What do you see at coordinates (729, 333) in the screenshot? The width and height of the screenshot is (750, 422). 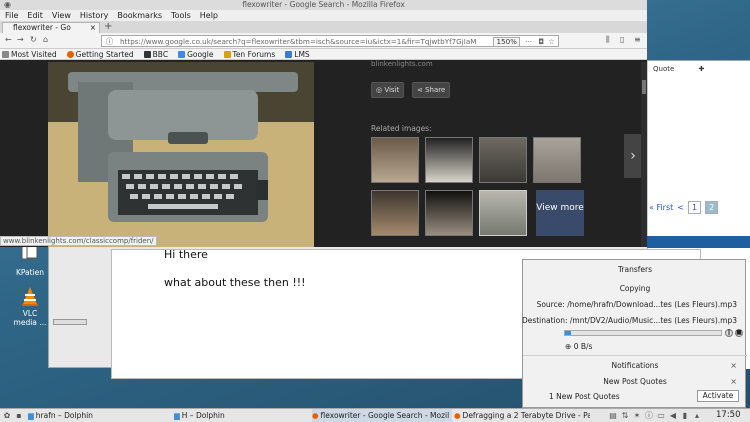 I see `pause-icon: ‖` at bounding box center [729, 333].